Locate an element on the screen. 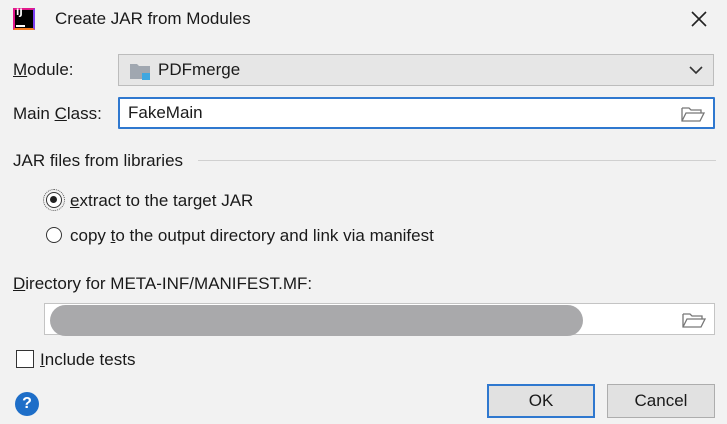 Image resolution: width=727 pixels, height=424 pixels. module-combobox: PDFmerge is located at coordinates (416, 70).